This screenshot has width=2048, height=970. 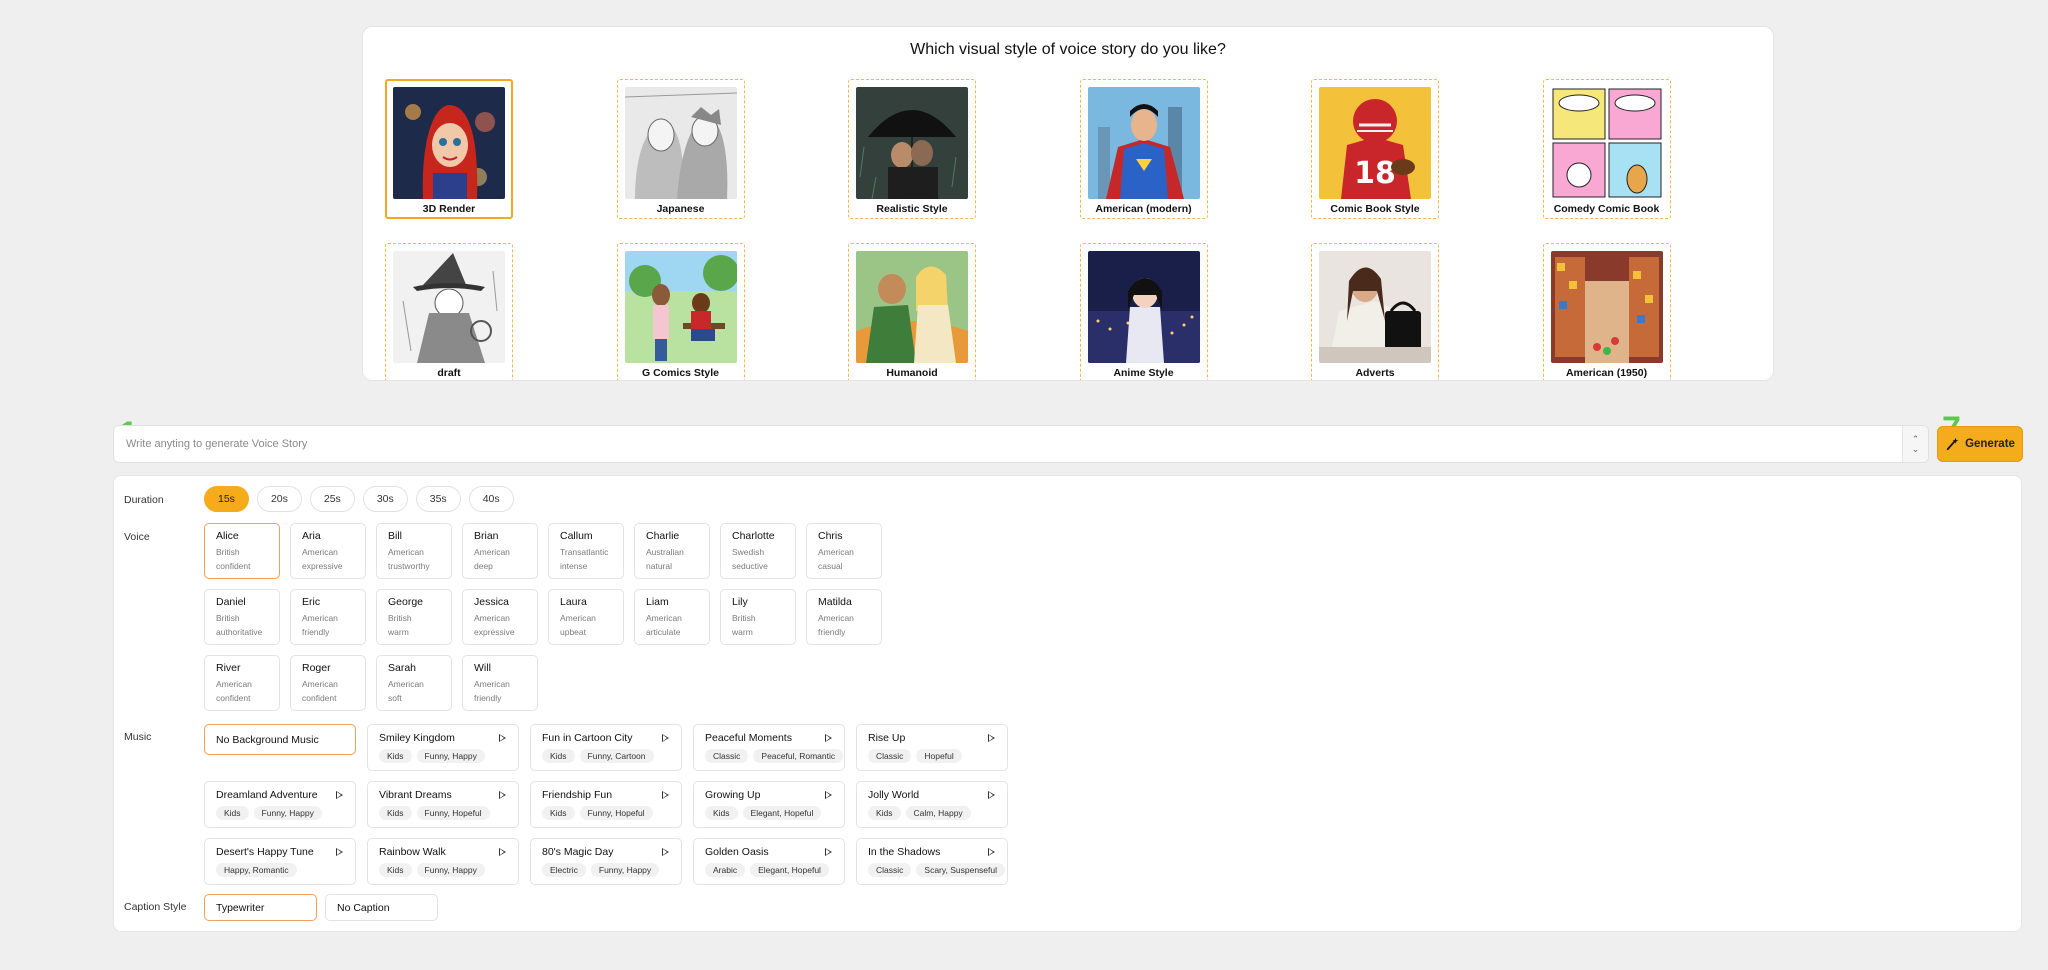 What do you see at coordinates (932, 747) in the screenshot?
I see `music-card: Rise Up Classic Hopeful` at bounding box center [932, 747].